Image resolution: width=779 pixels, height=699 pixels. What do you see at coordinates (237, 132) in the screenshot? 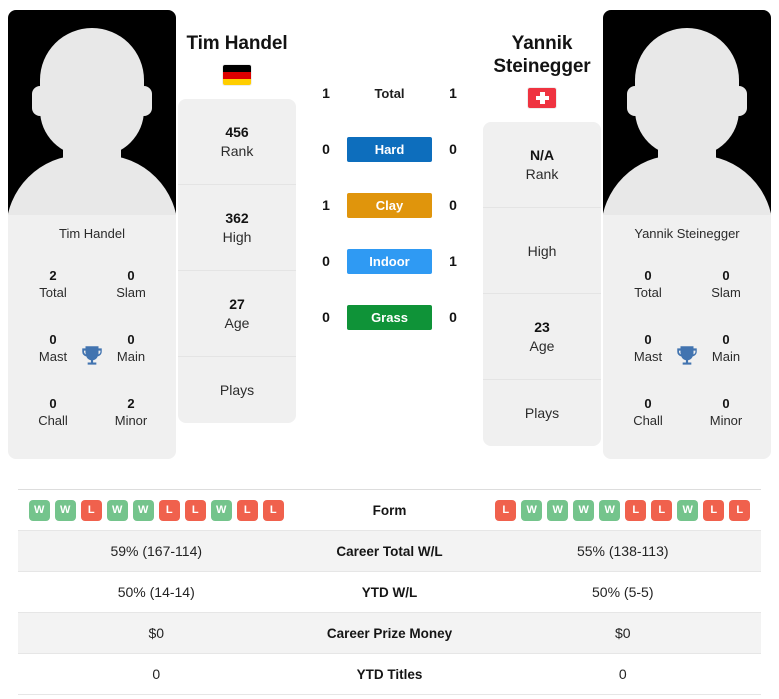
I see `stat-value: 456` at bounding box center [237, 132].